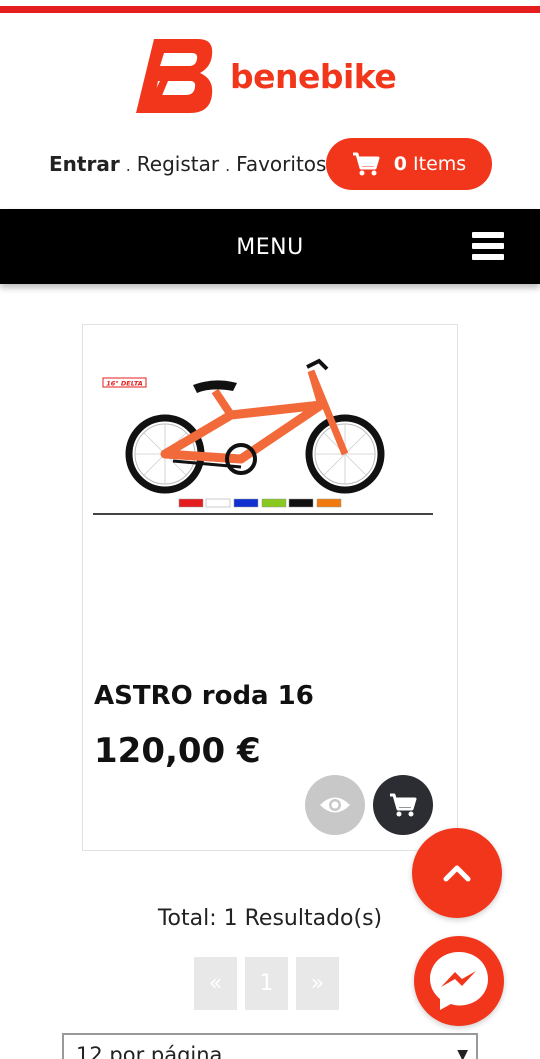 This screenshot has height=1059, width=540. What do you see at coordinates (84, 164) in the screenshot?
I see `login-link: Entrar` at bounding box center [84, 164].